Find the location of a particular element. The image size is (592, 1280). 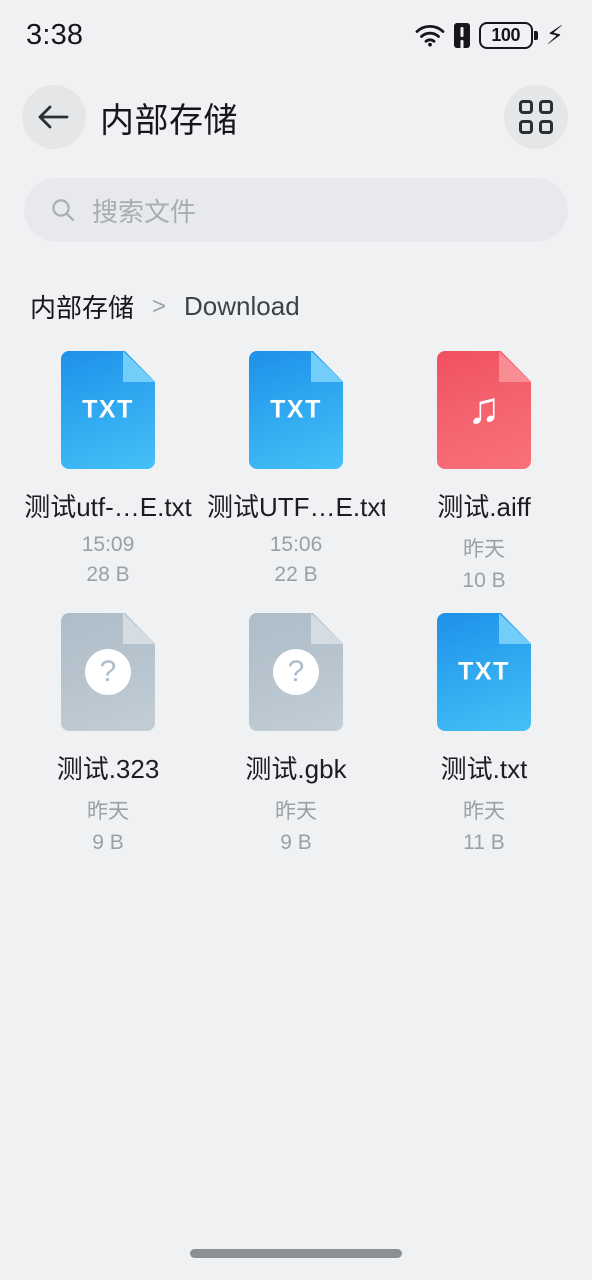

back-arrow-icon is located at coordinates (53, 117).